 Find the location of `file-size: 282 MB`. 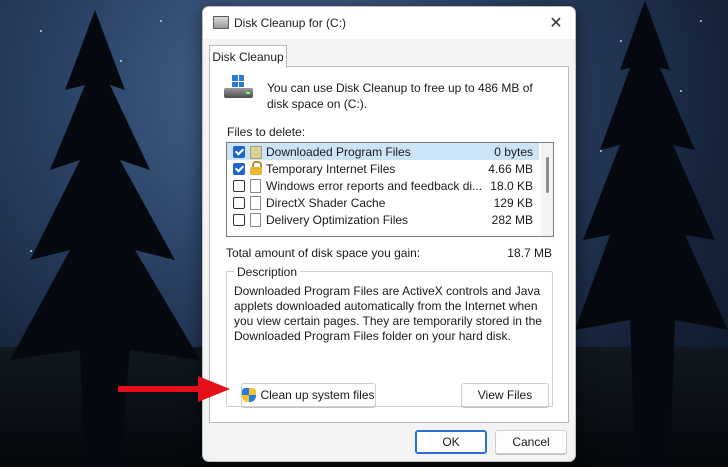

file-size: 282 MB is located at coordinates (512, 220).